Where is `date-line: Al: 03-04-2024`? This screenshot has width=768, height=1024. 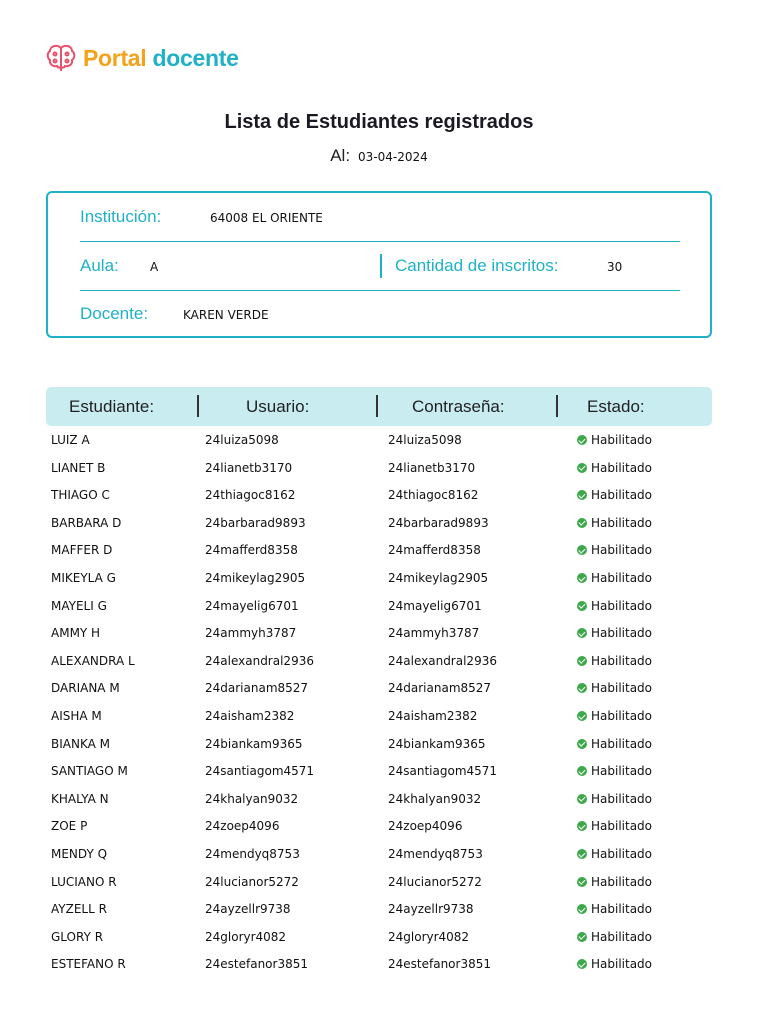
date-line: Al: 03-04-2024 is located at coordinates (379, 156).